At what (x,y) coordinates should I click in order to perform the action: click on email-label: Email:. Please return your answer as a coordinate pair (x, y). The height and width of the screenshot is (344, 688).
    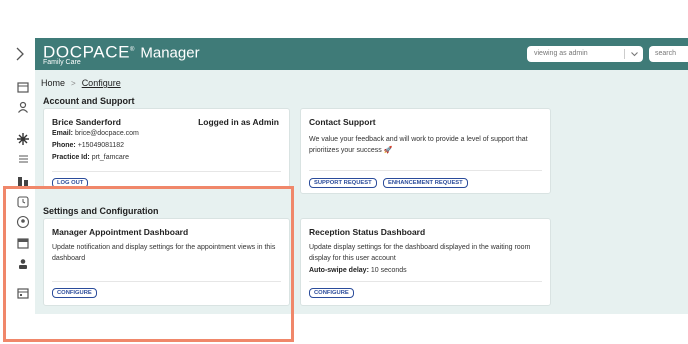
    Looking at the image, I should click on (63, 133).